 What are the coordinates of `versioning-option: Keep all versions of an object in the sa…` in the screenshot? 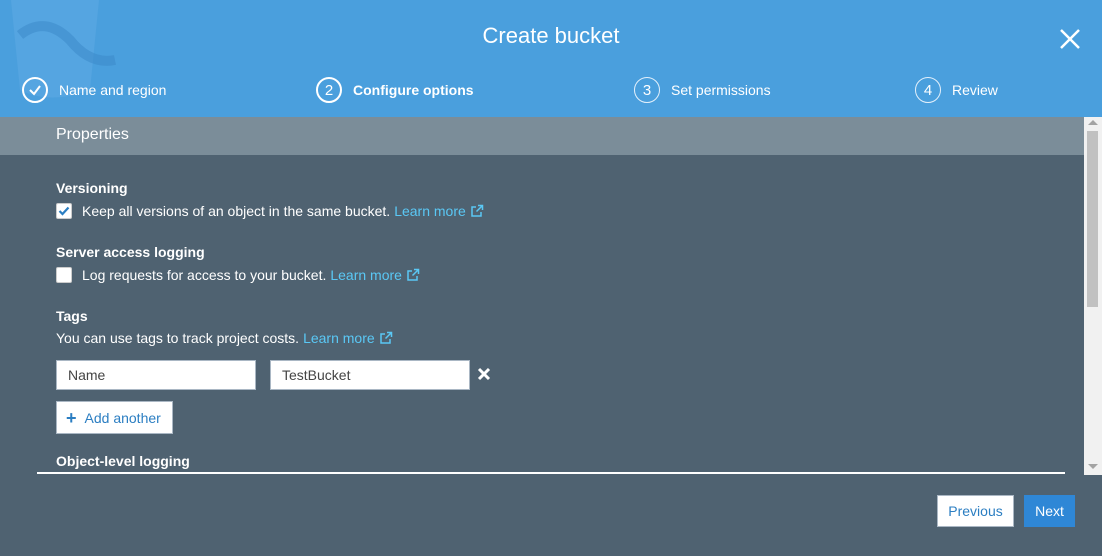 It's located at (270, 211).